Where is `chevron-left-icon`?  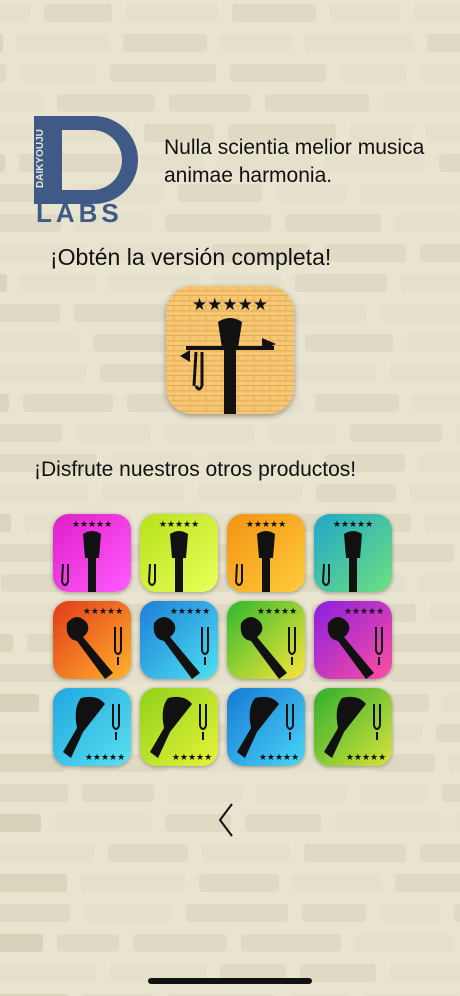 chevron-left-icon is located at coordinates (225, 820).